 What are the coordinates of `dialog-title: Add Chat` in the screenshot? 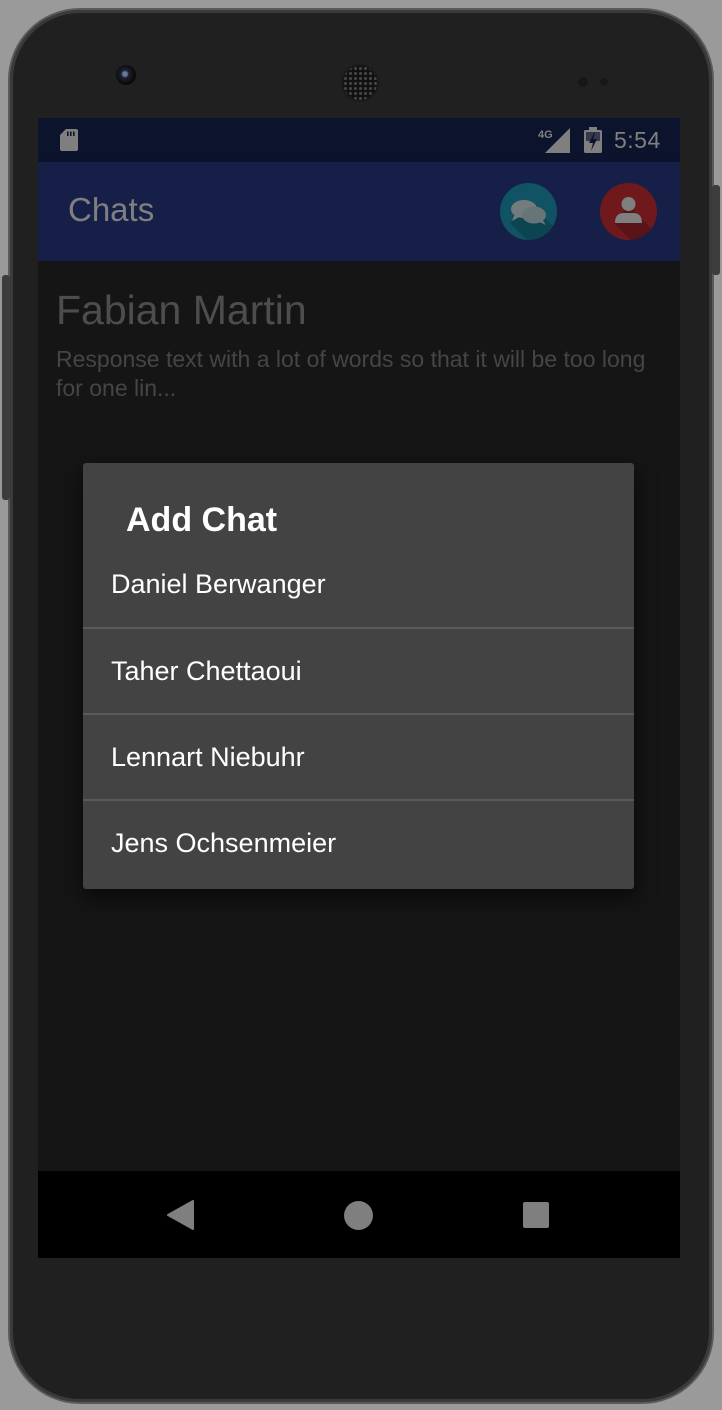 It's located at (202, 520).